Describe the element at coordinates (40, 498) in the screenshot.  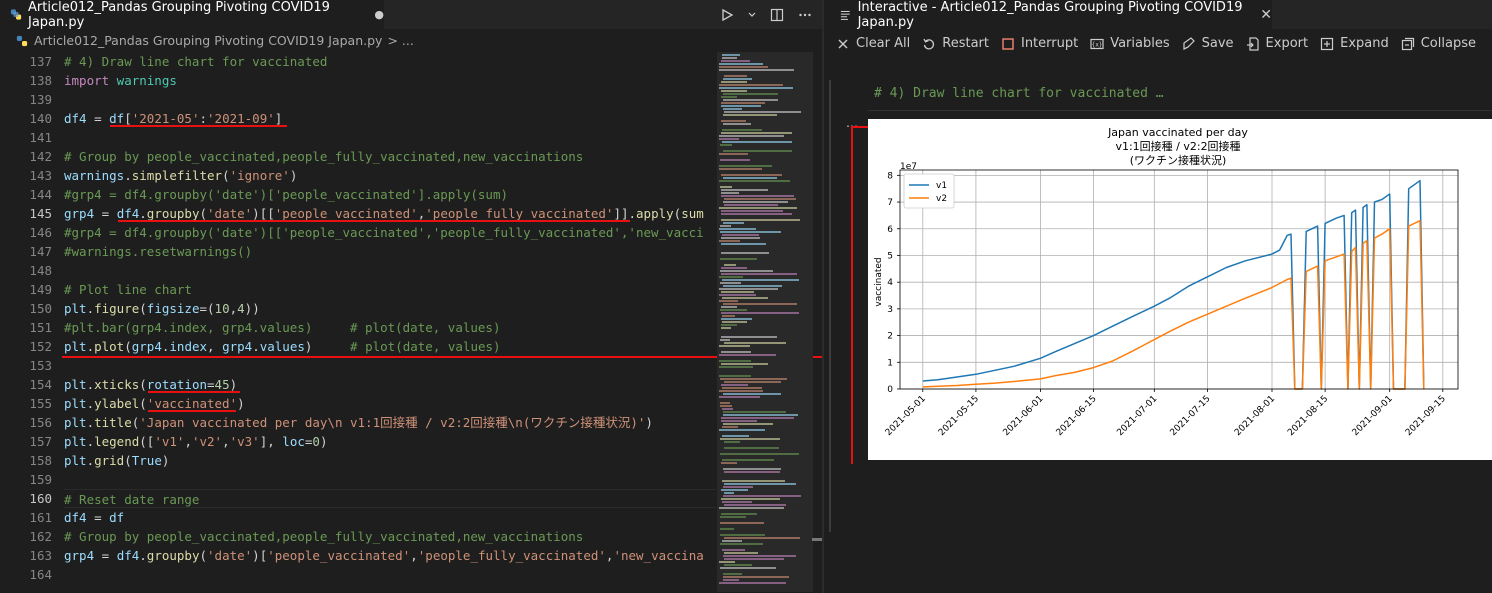
I see `line-number: 160` at that location.